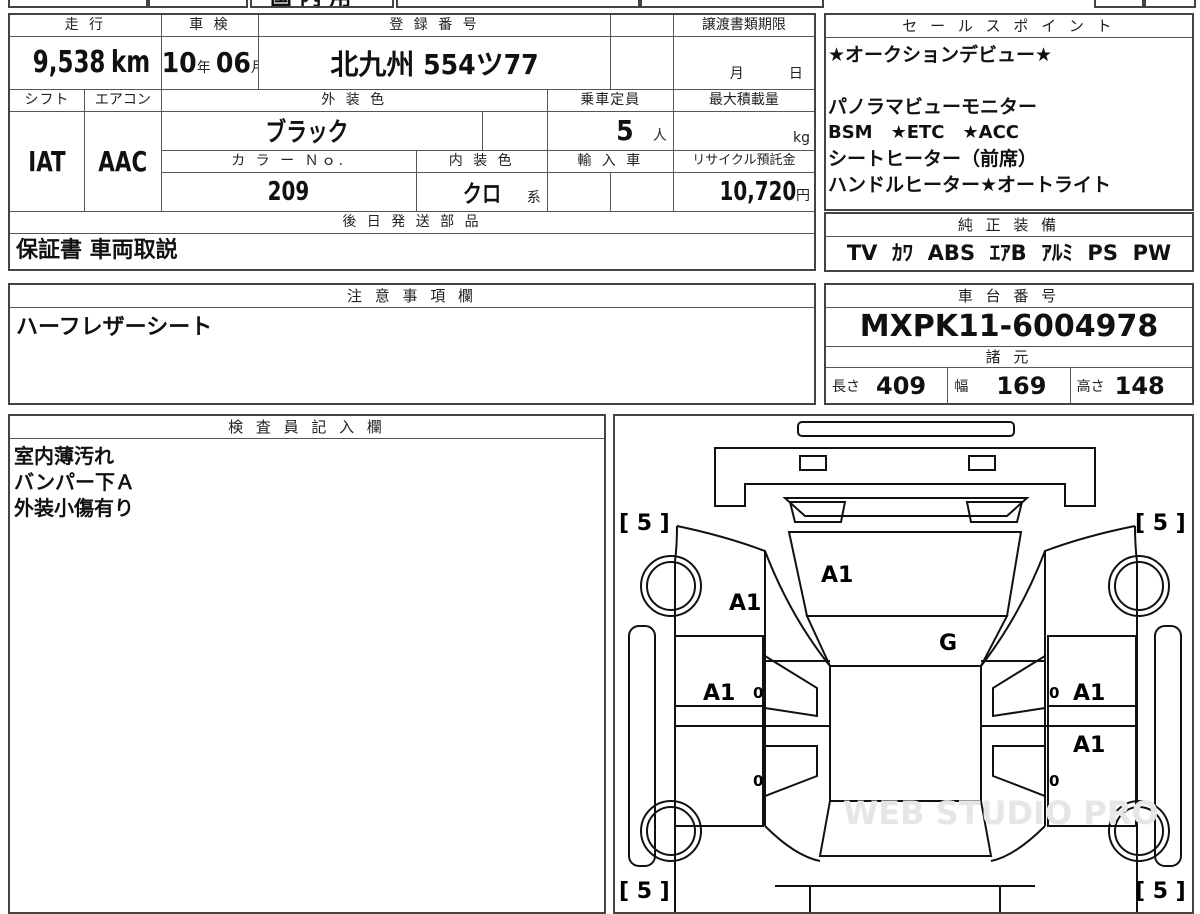  I want to click on color-no-cell: 209, so click(288, 191).